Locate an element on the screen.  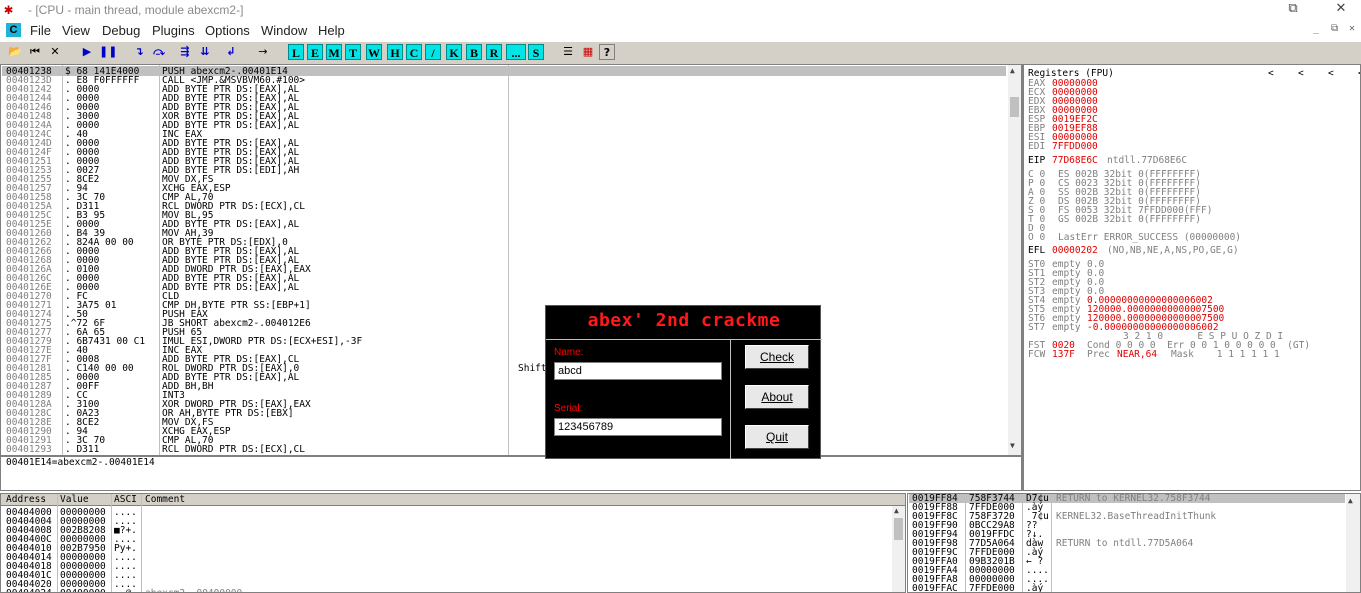
cpu-window-icon: C is located at coordinates (13, 30).